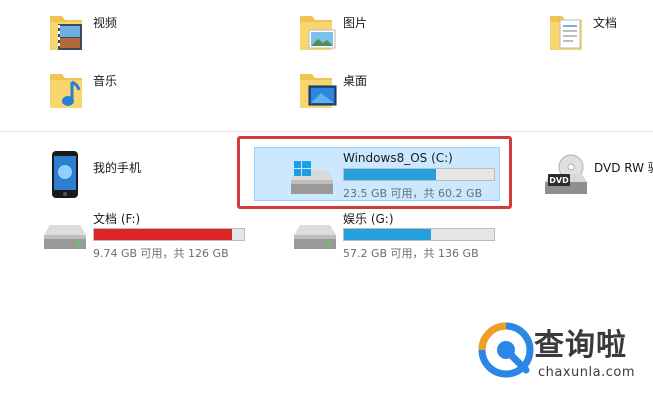  I want to click on pictures-folder-icon, so click(317, 34).